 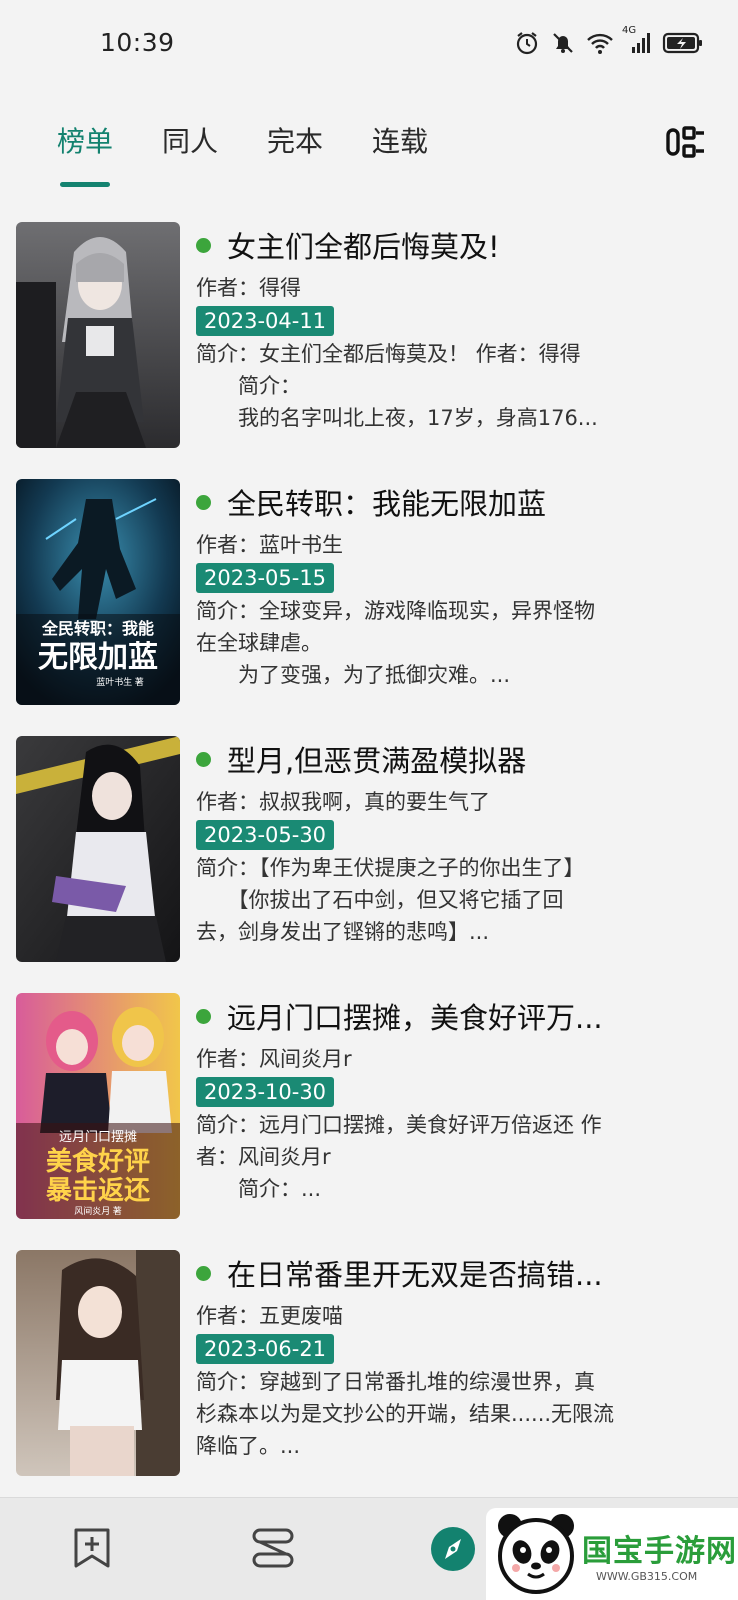 What do you see at coordinates (248, 288) in the screenshot?
I see `book-author: 作者：得得` at bounding box center [248, 288].